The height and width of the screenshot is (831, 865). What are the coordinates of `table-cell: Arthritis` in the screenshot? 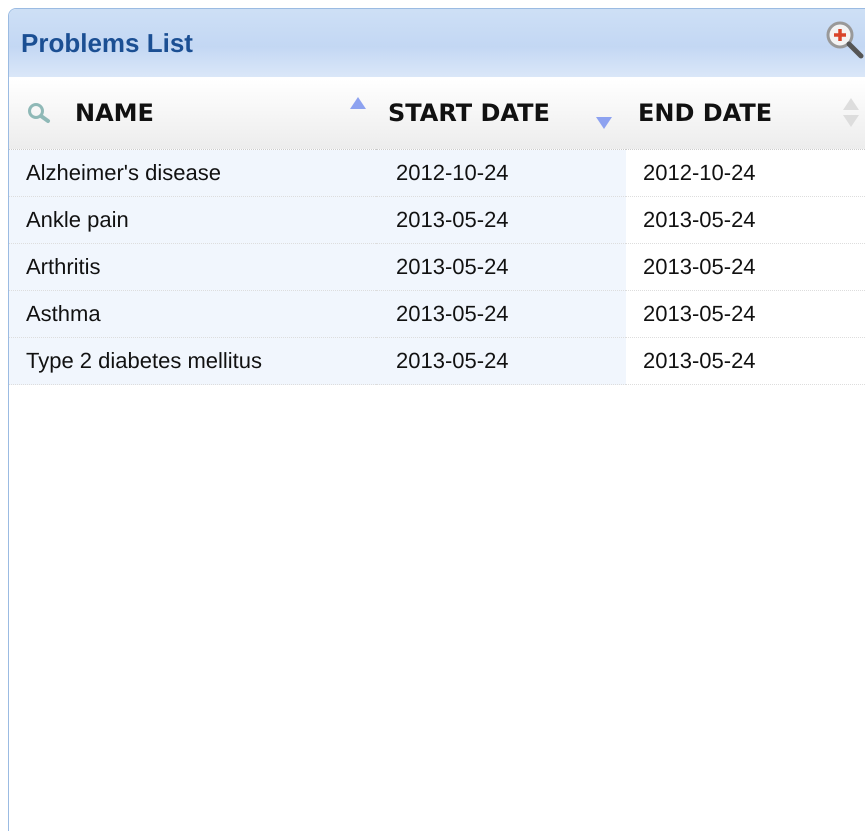 It's located at (192, 267).